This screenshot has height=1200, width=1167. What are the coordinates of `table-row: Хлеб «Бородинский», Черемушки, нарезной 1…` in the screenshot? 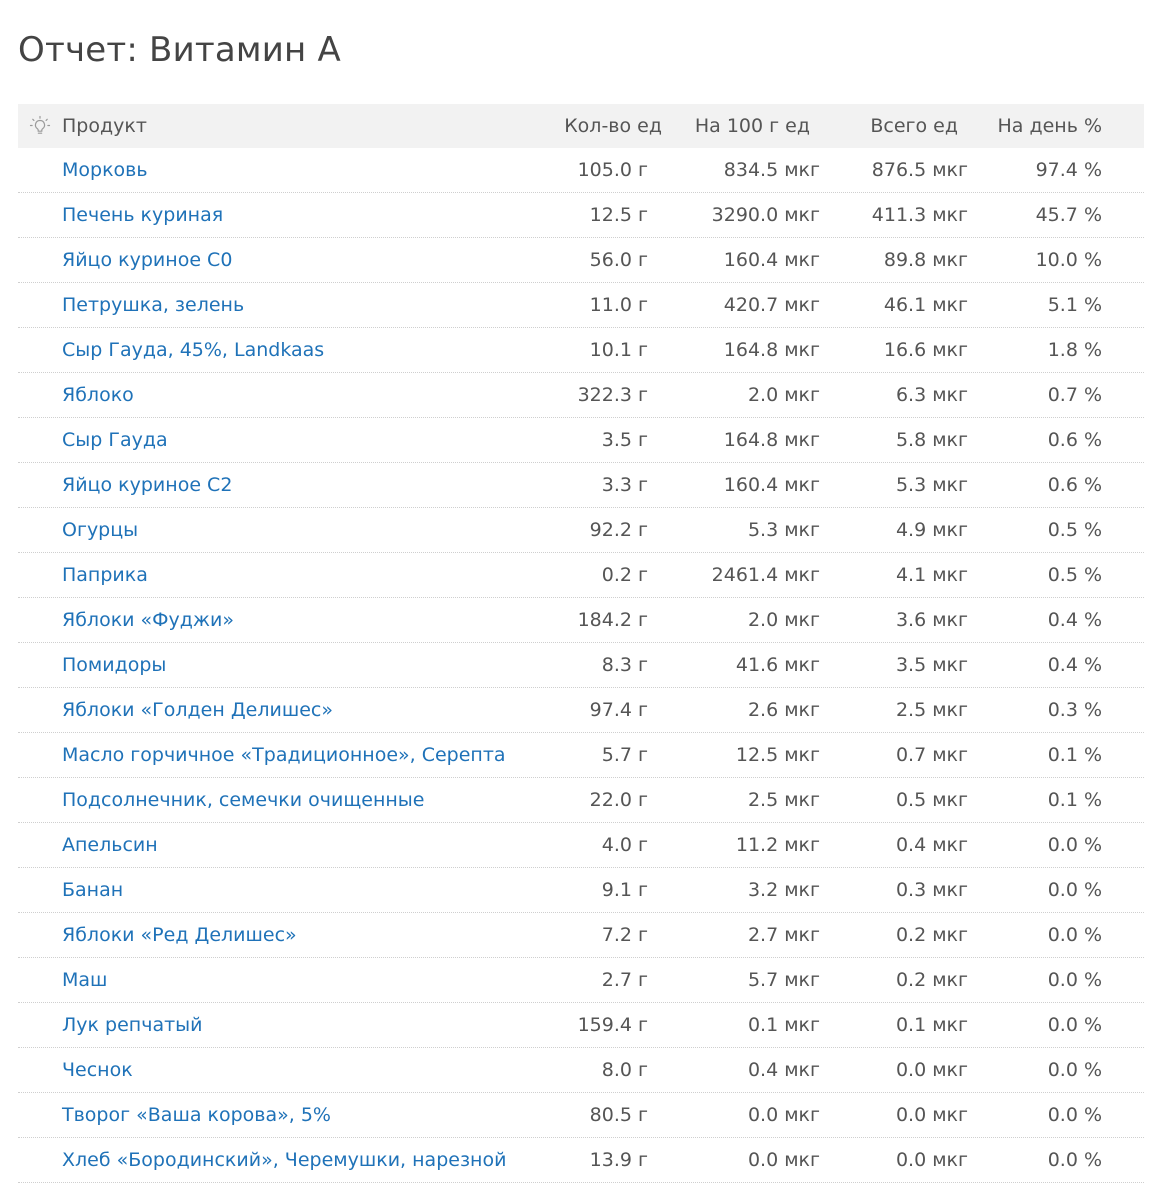 It's located at (581, 1160).